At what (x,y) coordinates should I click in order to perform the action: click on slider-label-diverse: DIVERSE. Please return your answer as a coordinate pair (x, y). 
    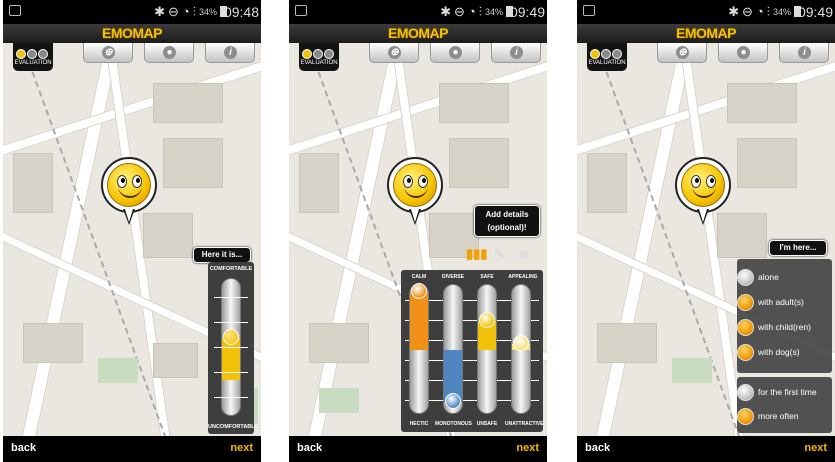
    Looking at the image, I should click on (453, 277).